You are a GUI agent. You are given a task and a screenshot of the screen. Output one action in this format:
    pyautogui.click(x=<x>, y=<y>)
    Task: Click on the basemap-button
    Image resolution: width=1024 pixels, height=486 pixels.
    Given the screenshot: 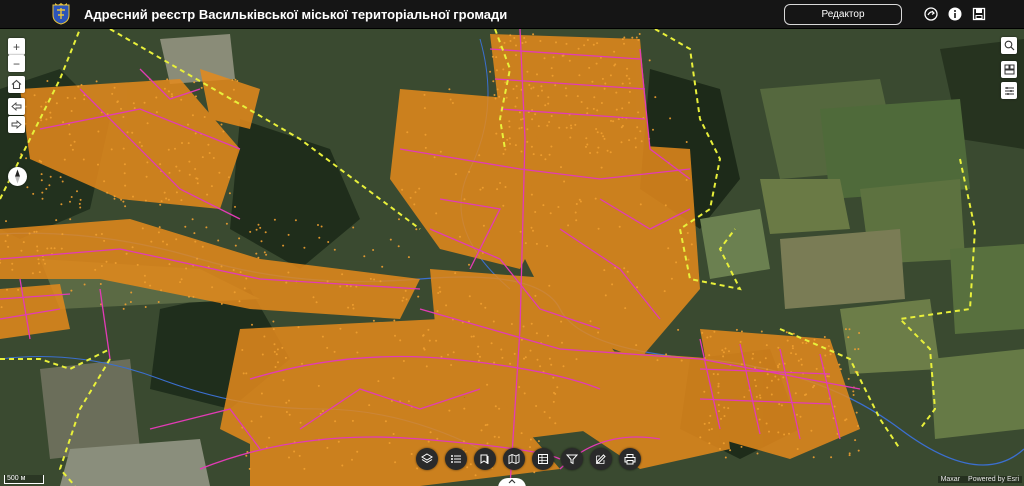 What is the action you would take?
    pyautogui.click(x=514, y=459)
    